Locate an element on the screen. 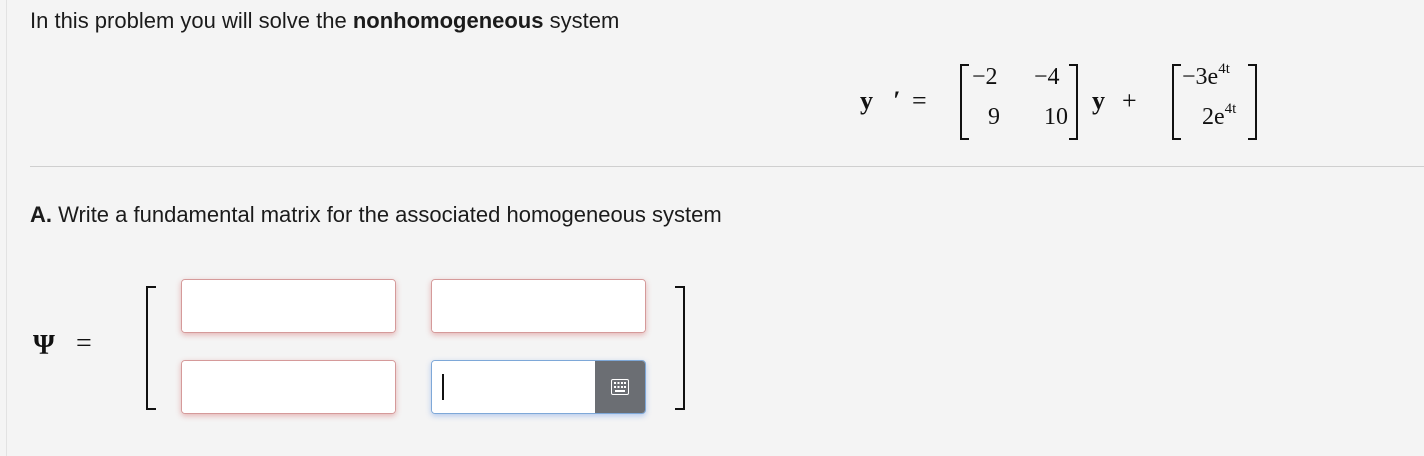 The height and width of the screenshot is (456, 1424). forcing-right-bracket is located at coordinates (1252, 102).